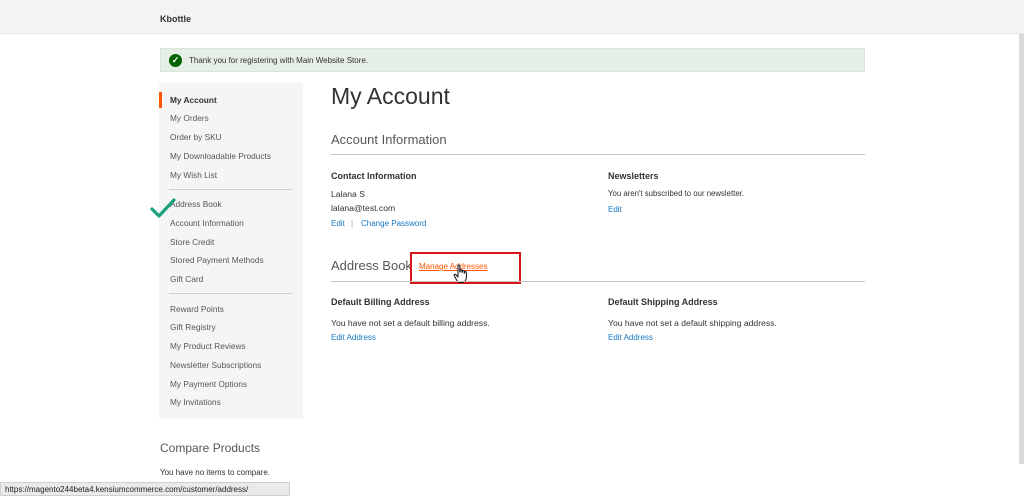  I want to click on store-name: Kbottle, so click(175, 19).